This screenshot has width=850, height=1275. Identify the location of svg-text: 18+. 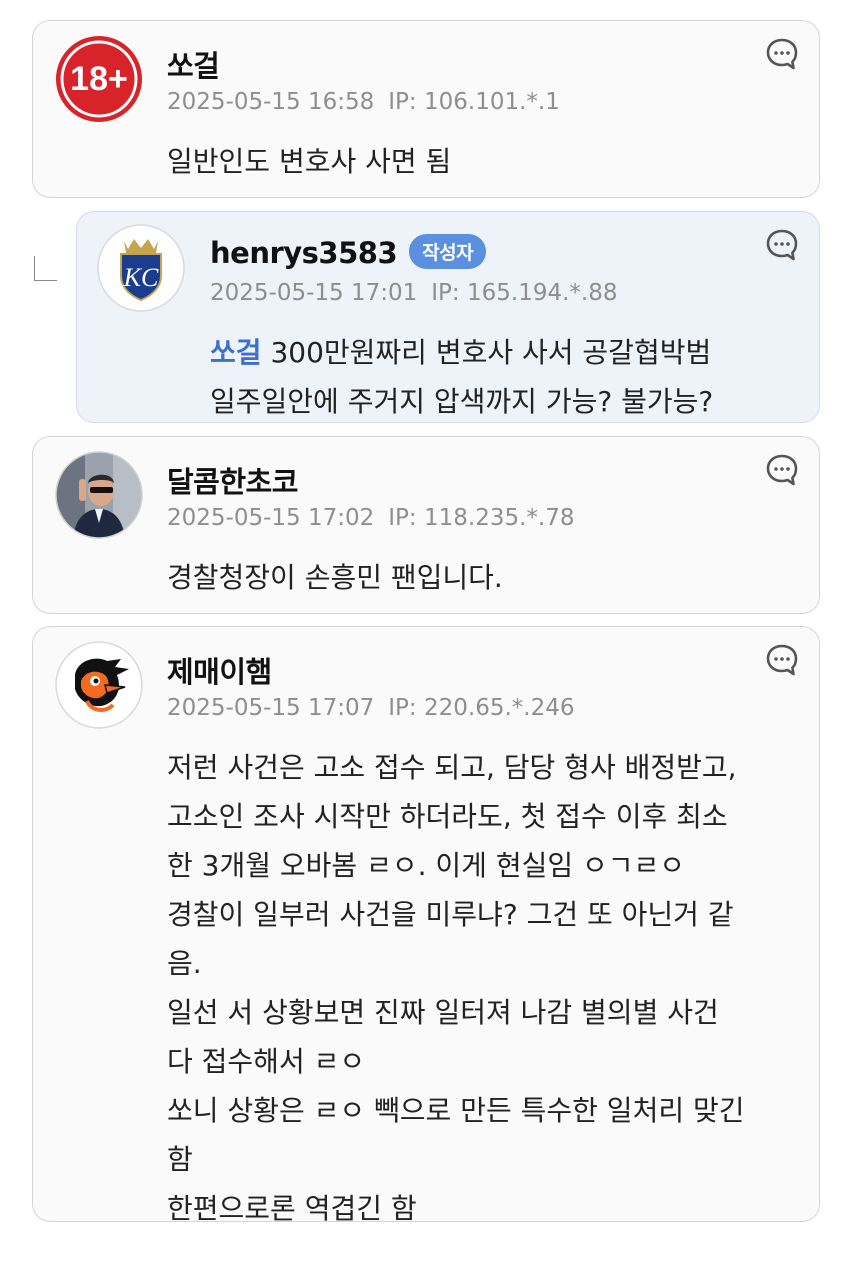
(99, 79).